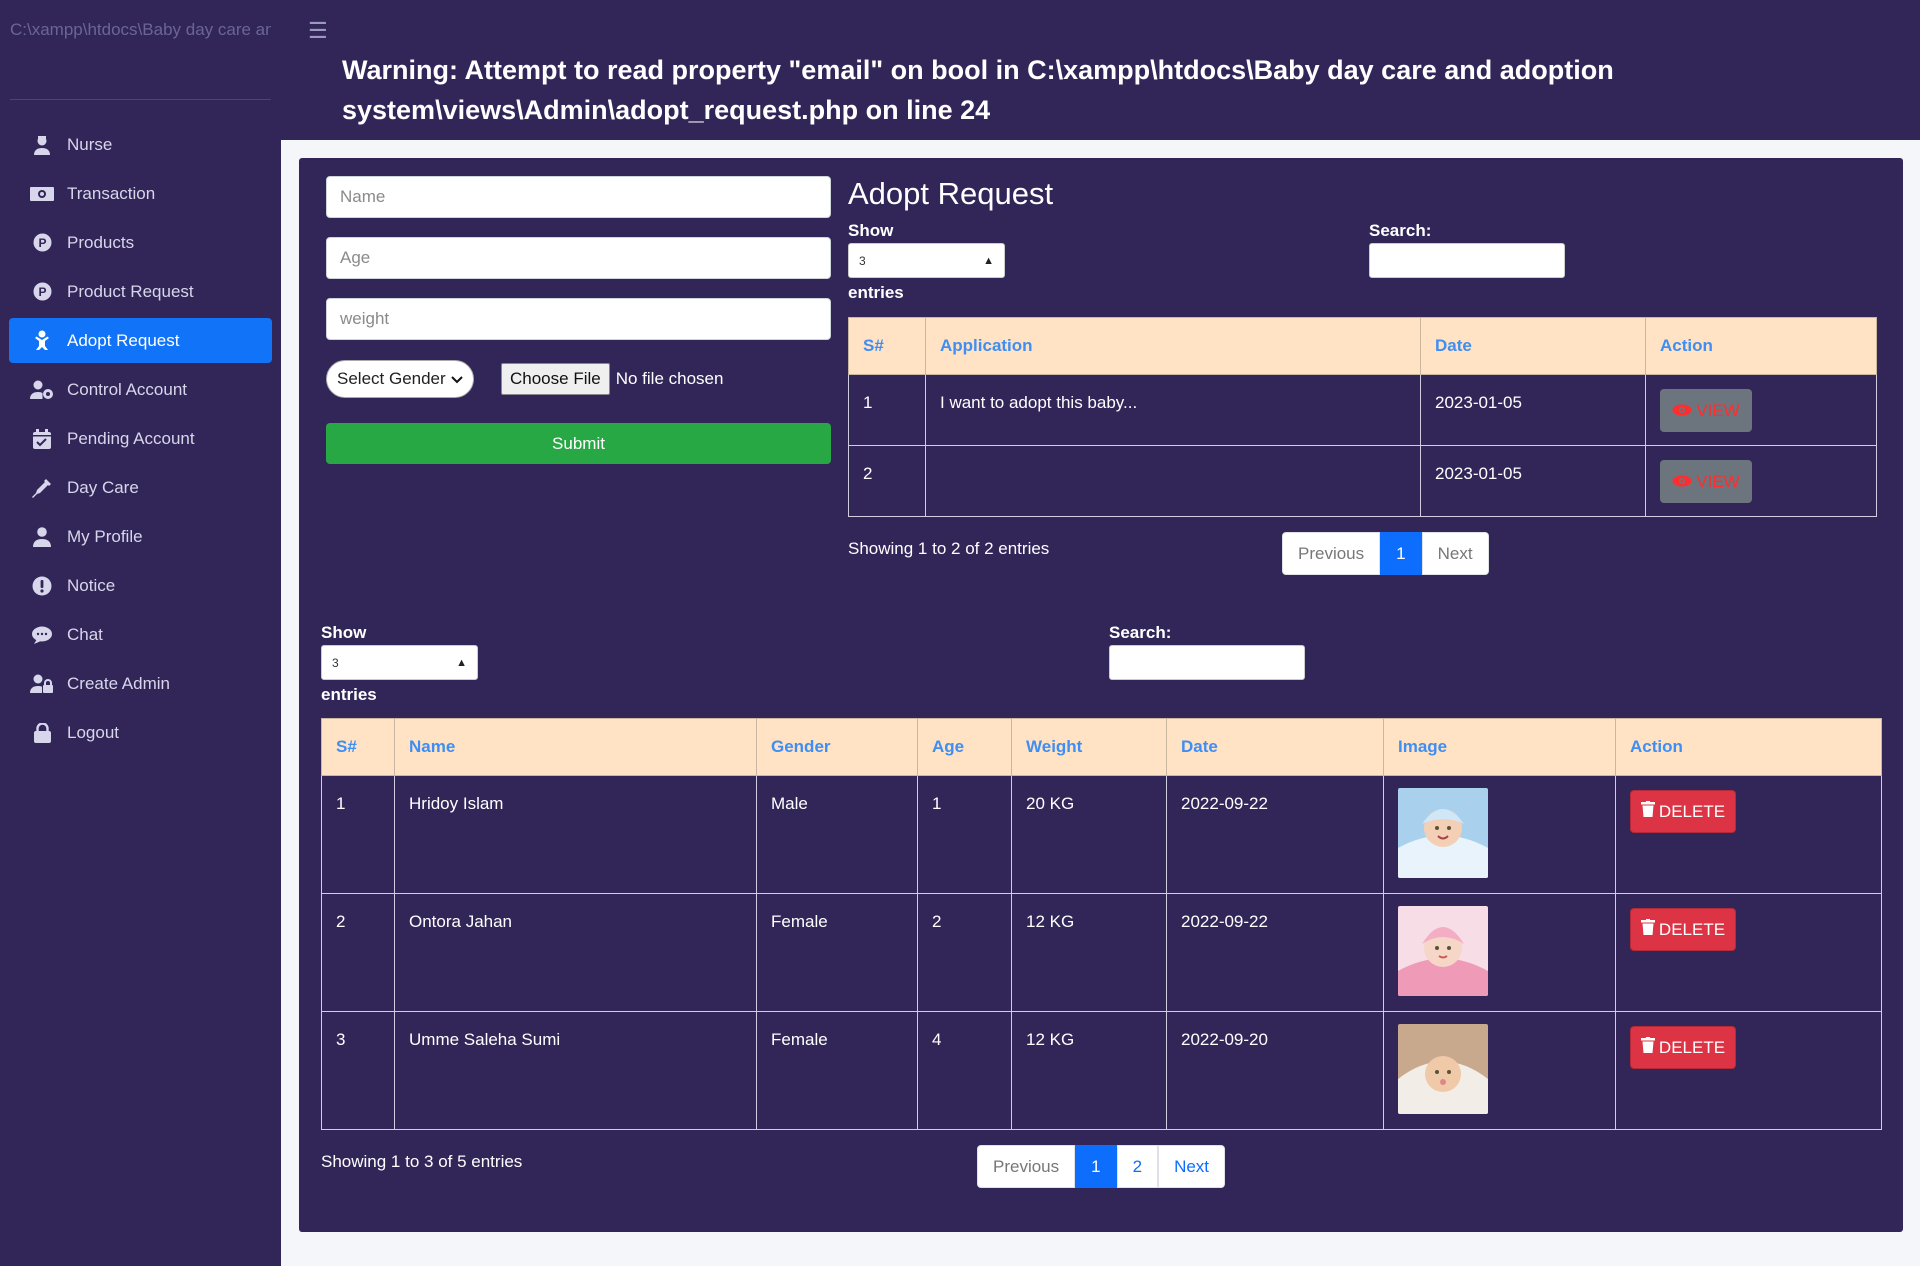 The height and width of the screenshot is (1266, 1920). What do you see at coordinates (837, 1070) in the screenshot?
I see `cell-gender: Female` at bounding box center [837, 1070].